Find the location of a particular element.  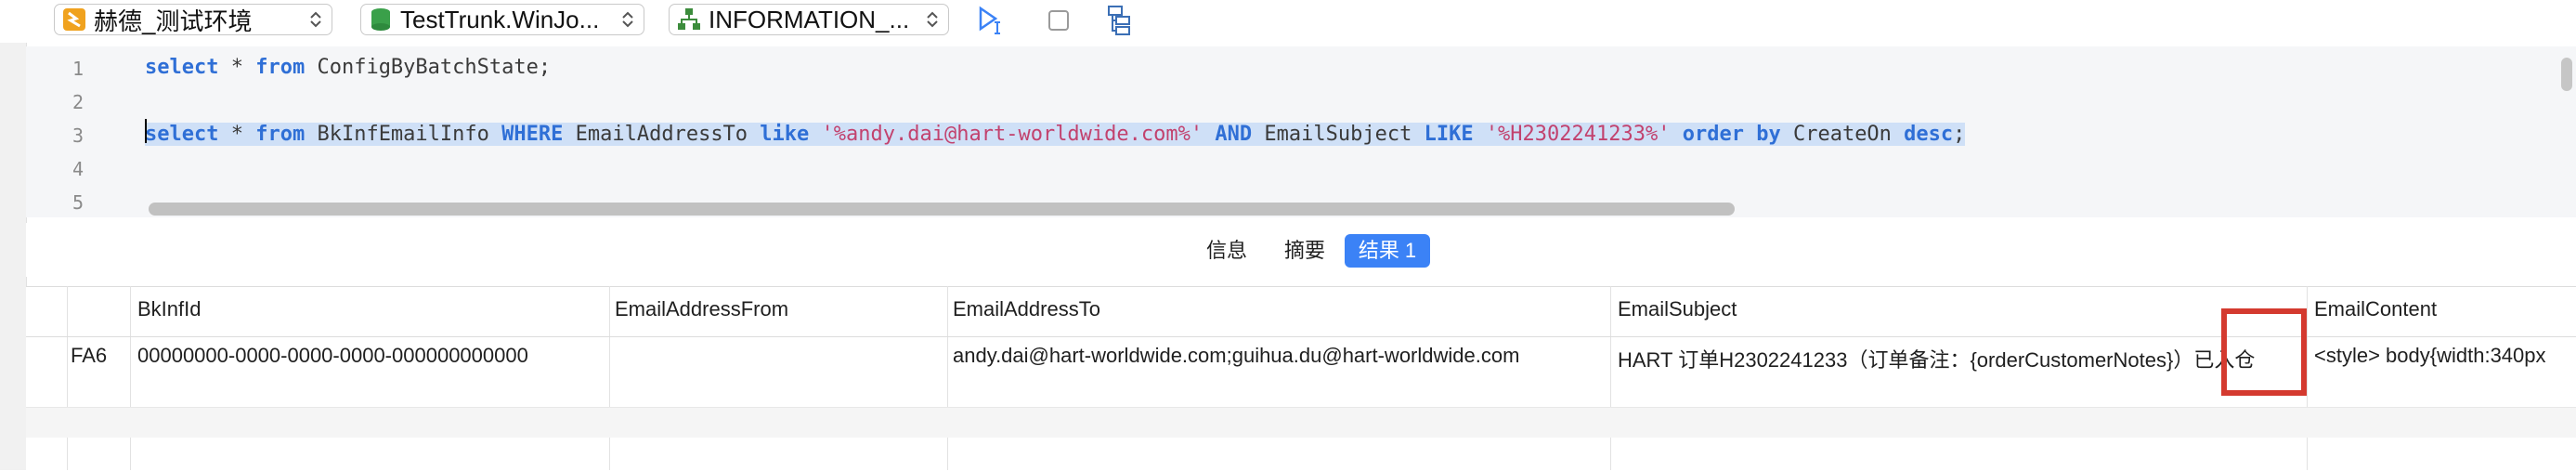

tab-result-1: 结果 1 is located at coordinates (1387, 251).